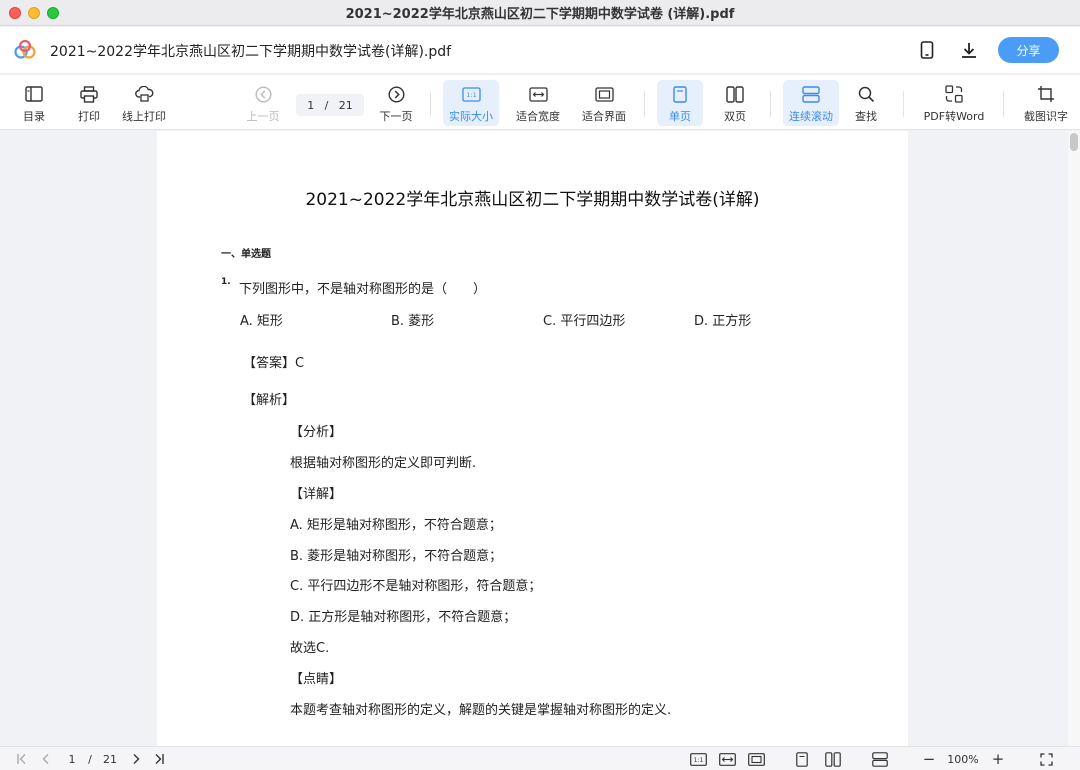 This screenshot has height=770, width=1080. What do you see at coordinates (403, 617) in the screenshot?
I see `detail-line: D. 正方形是轴对称图形，不符合题意；` at bounding box center [403, 617].